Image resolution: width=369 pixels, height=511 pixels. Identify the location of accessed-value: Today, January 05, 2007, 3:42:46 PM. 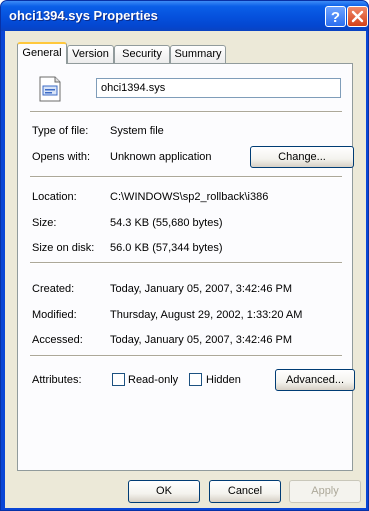
(201, 340).